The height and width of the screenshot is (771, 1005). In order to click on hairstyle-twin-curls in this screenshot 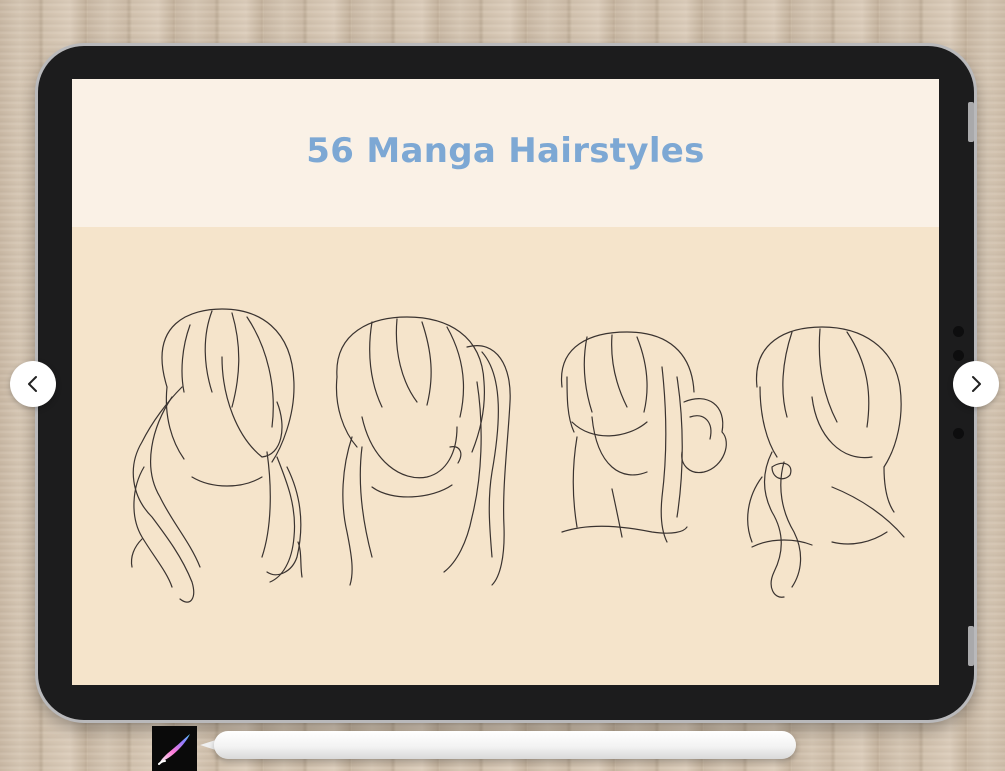, I will do `click(216, 455)`.